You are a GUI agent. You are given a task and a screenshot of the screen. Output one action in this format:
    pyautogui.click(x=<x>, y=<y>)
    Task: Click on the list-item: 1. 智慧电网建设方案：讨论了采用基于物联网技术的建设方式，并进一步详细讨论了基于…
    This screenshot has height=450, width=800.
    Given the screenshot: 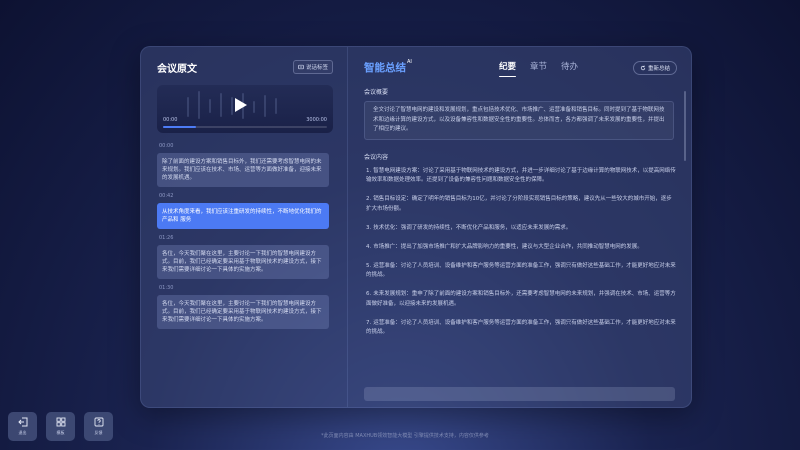 What is the action you would take?
    pyautogui.click(x=521, y=175)
    